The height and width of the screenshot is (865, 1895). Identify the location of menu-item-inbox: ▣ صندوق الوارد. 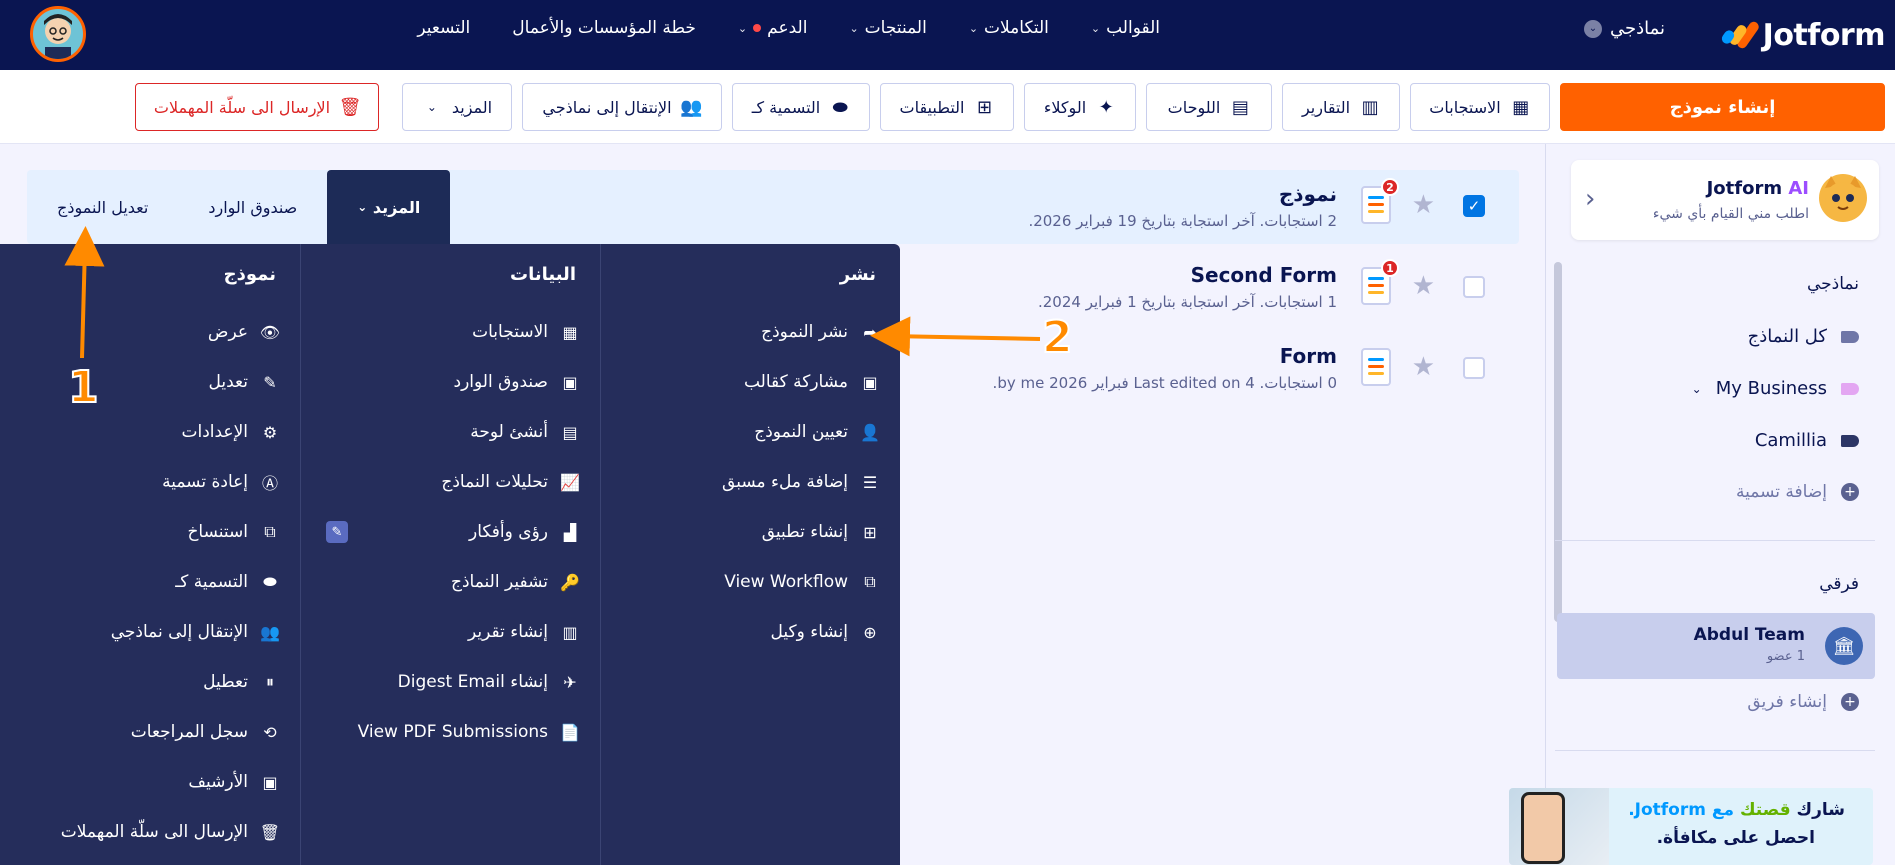
(517, 382).